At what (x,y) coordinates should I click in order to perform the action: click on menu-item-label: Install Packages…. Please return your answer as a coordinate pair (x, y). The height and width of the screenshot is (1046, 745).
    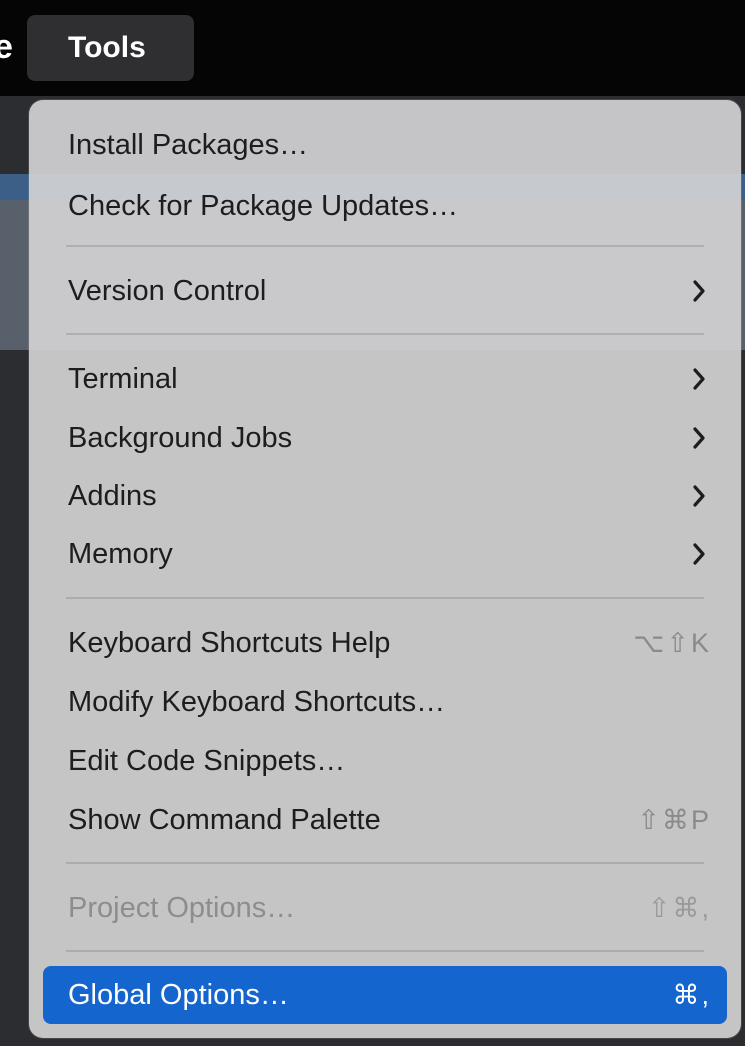
    Looking at the image, I should click on (188, 144).